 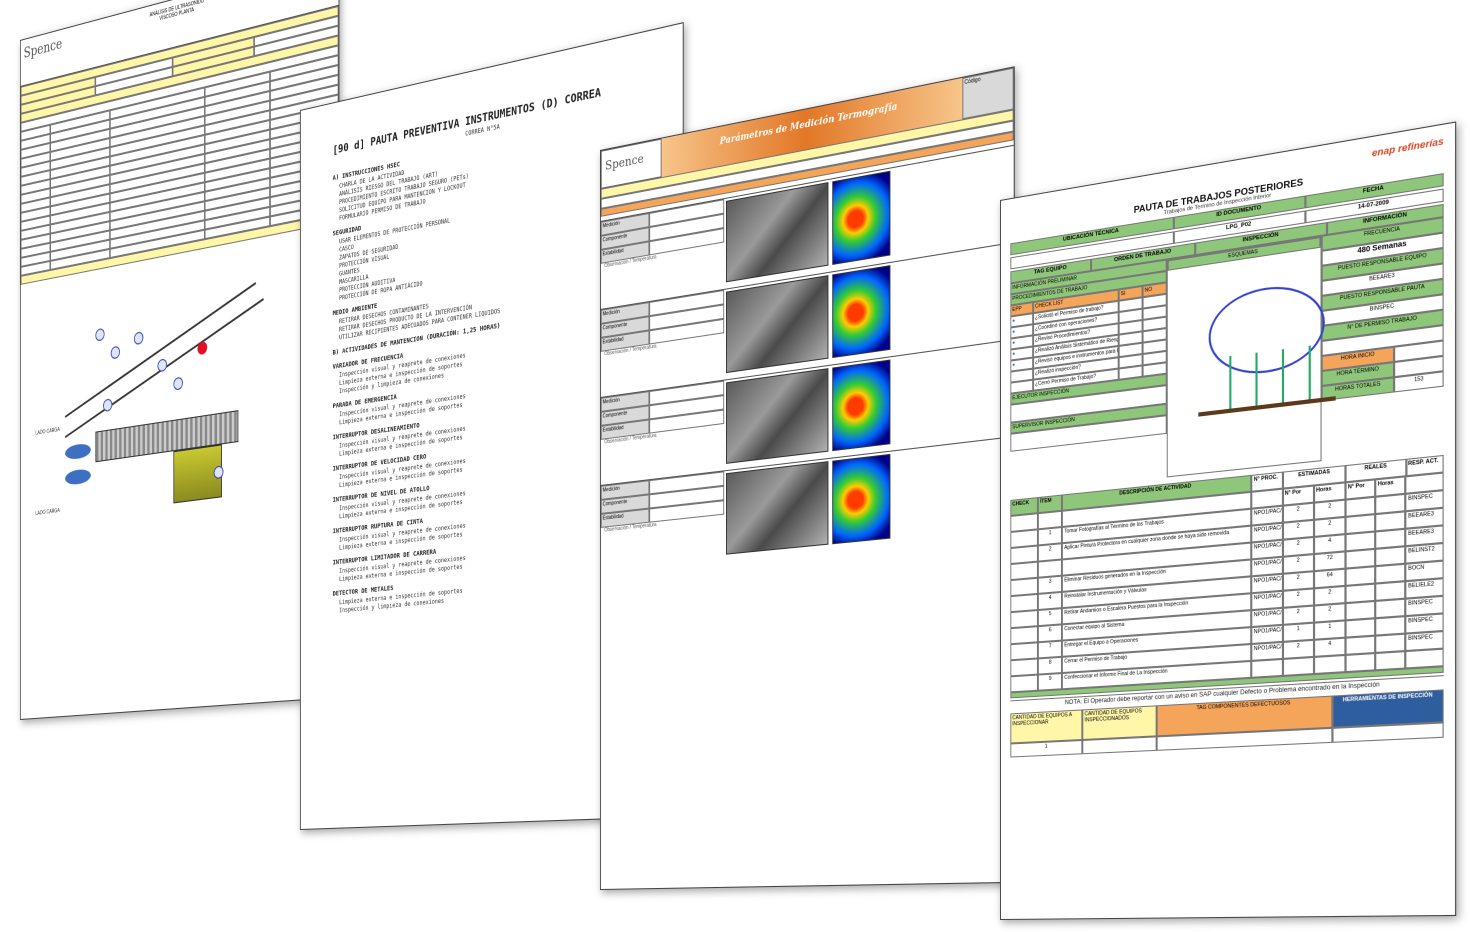 What do you see at coordinates (1266, 329) in the screenshot?
I see `sphere-tank-diagram` at bounding box center [1266, 329].